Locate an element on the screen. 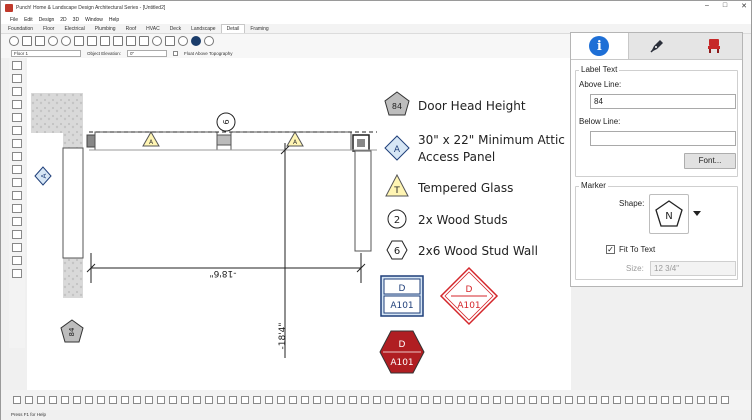 The height and width of the screenshot is (420, 752). tab-roof: Roof is located at coordinates (131, 29).